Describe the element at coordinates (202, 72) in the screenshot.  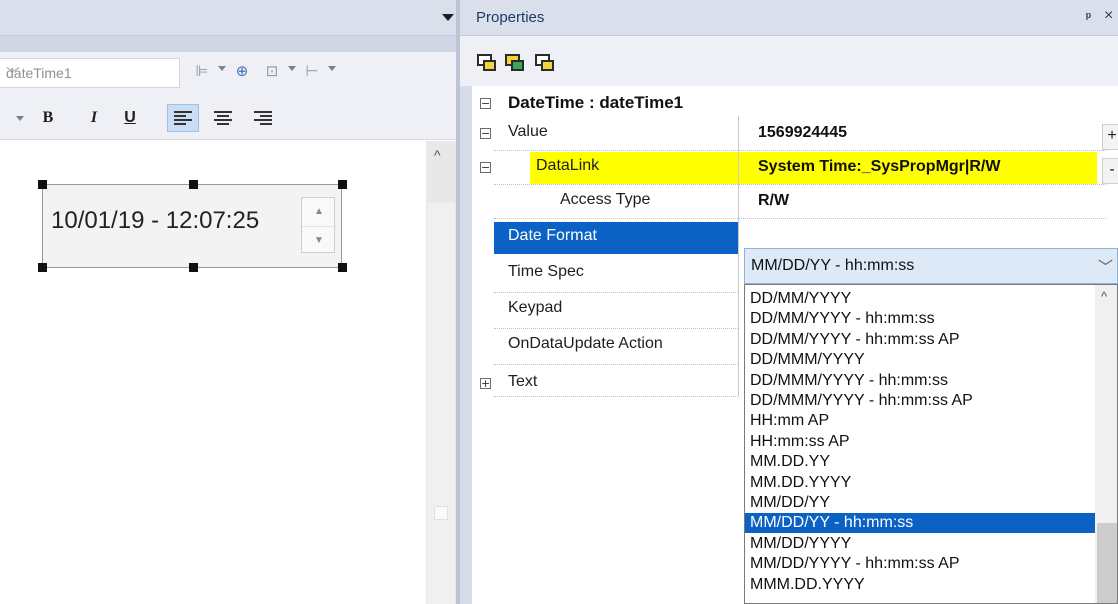
I see `align-left-icon: ⊫` at that location.